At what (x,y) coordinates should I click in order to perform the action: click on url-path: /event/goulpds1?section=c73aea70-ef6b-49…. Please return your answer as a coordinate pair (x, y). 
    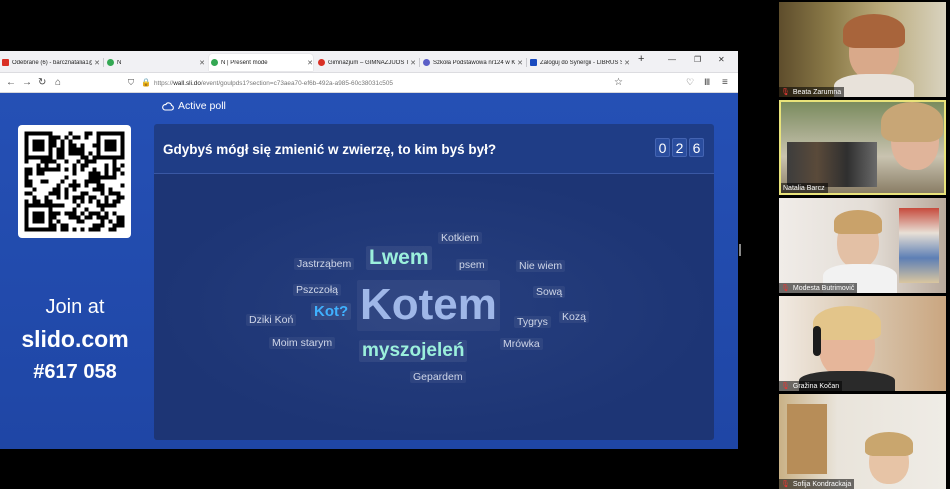
    Looking at the image, I should click on (296, 83).